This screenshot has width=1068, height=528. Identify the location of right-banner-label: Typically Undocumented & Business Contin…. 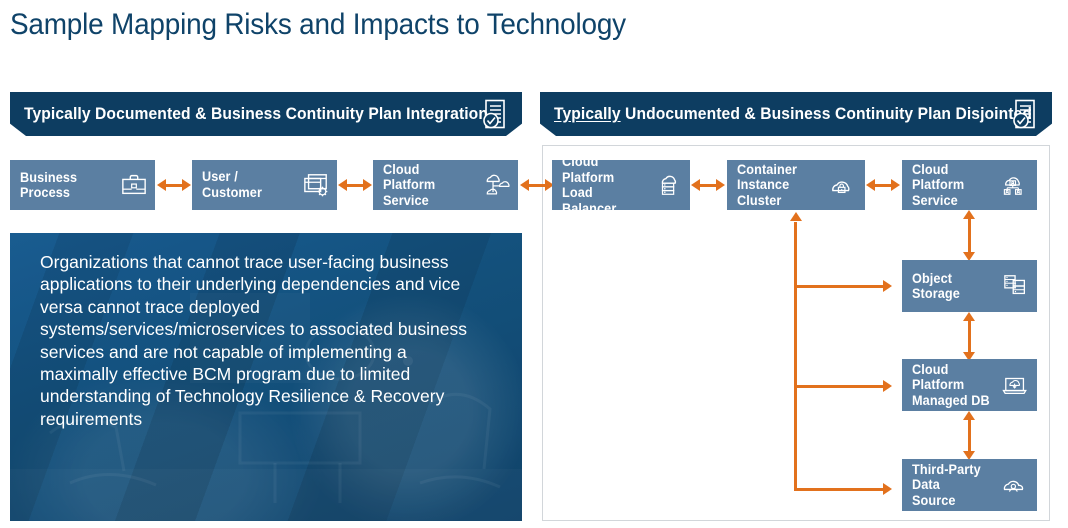
(793, 114).